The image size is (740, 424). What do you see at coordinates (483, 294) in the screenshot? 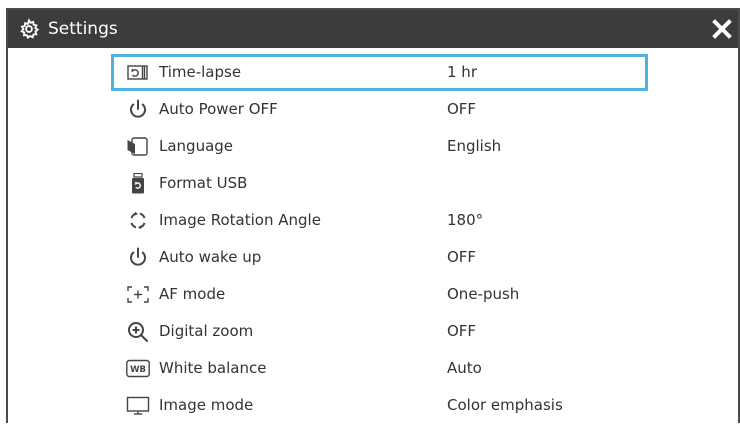
I see `setting-value: One-push` at bounding box center [483, 294].